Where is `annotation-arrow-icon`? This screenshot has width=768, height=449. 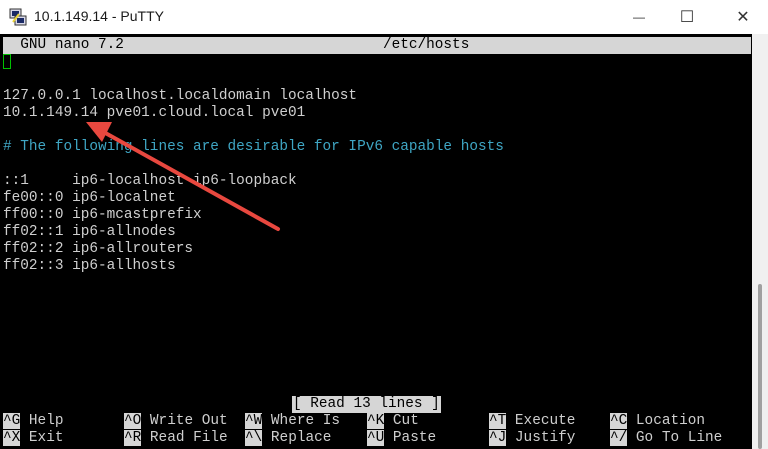
annotation-arrow-icon is located at coordinates (183, 176).